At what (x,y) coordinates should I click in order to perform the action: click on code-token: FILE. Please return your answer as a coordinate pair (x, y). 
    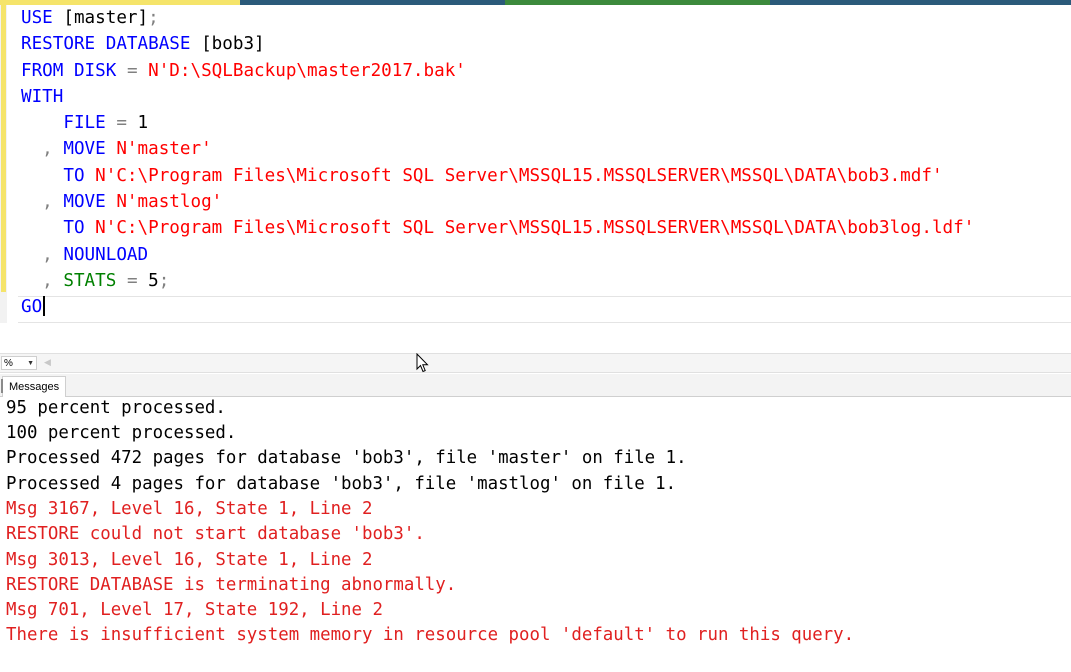
    Looking at the image, I should click on (69, 123).